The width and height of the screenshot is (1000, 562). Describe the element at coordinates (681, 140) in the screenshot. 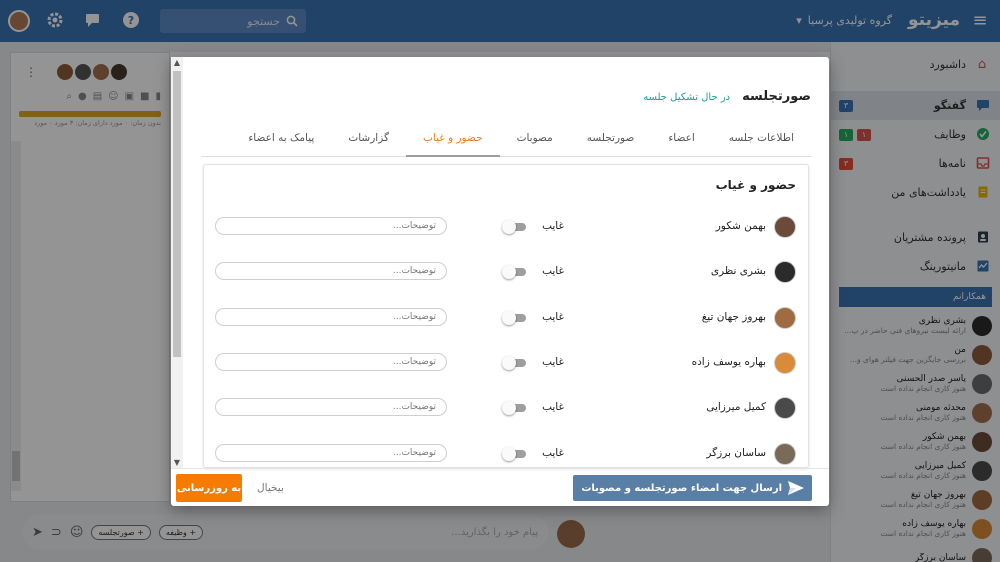

I see `tab-members: اعضاء` at that location.